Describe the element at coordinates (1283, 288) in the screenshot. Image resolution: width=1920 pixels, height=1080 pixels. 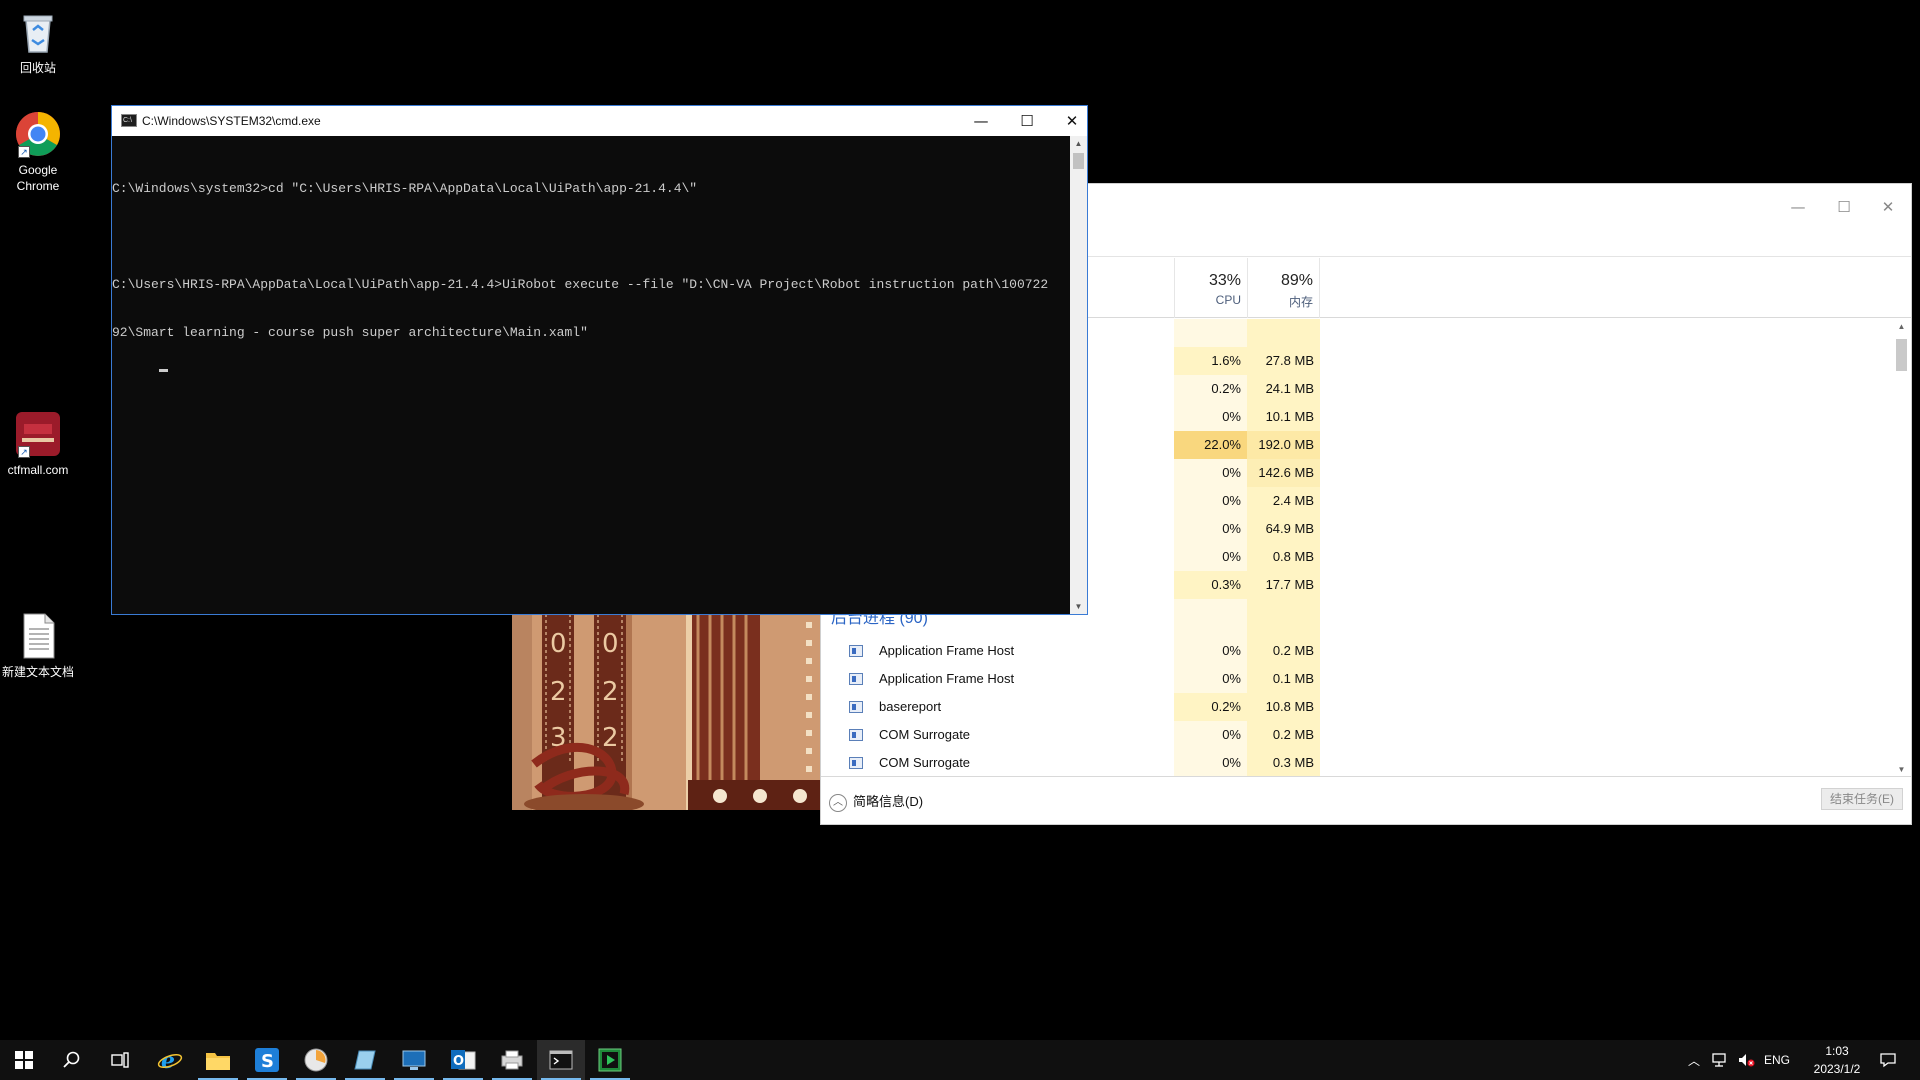
I see `tm-memory-column-header: 89% 内存` at that location.